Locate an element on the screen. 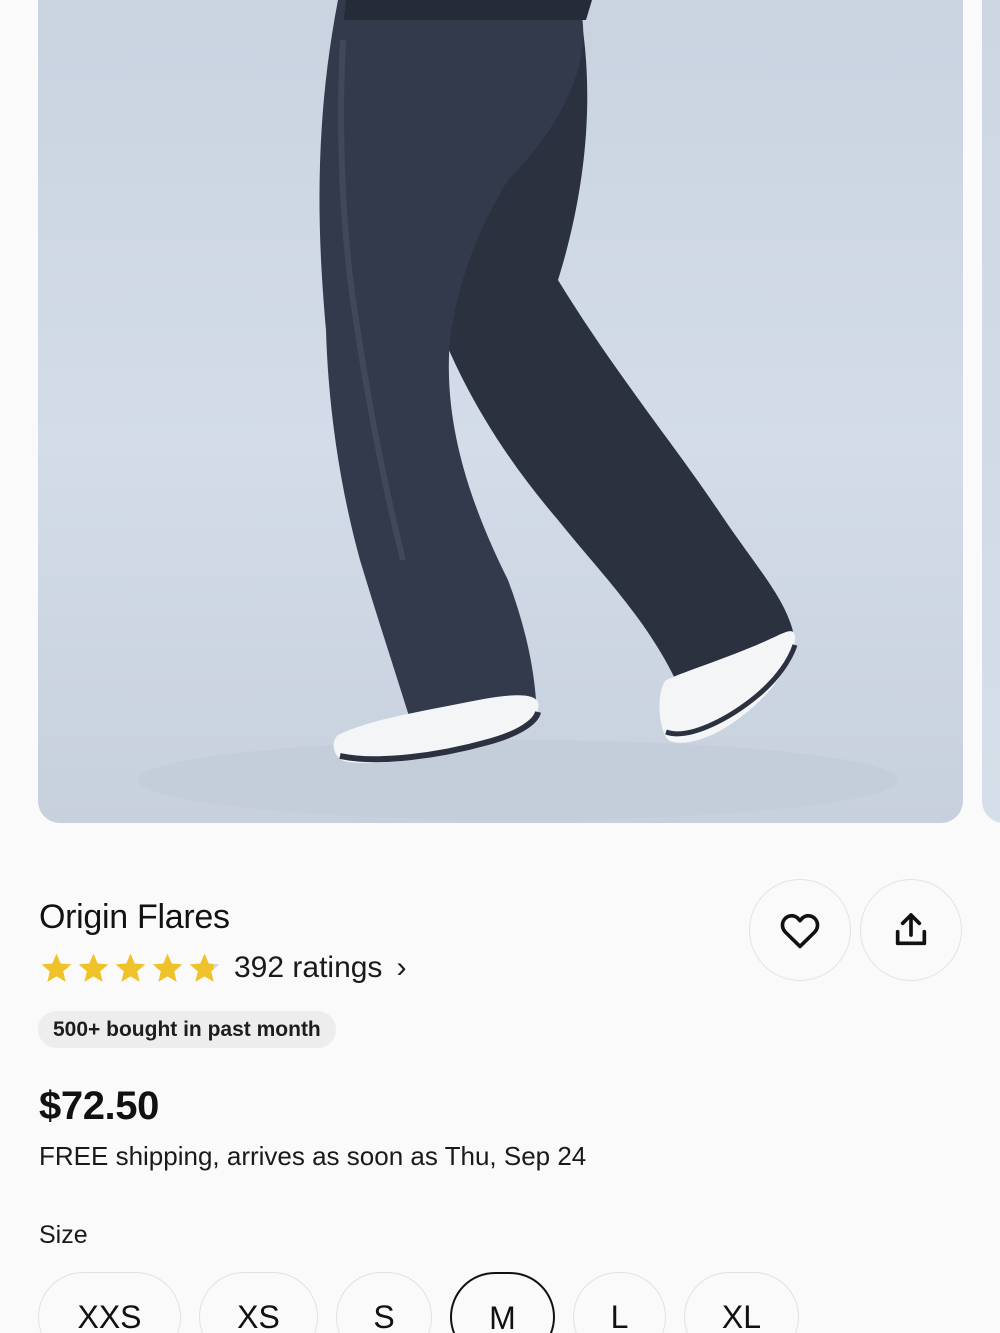  size-option-xxs: XXS is located at coordinates (109, 1302).